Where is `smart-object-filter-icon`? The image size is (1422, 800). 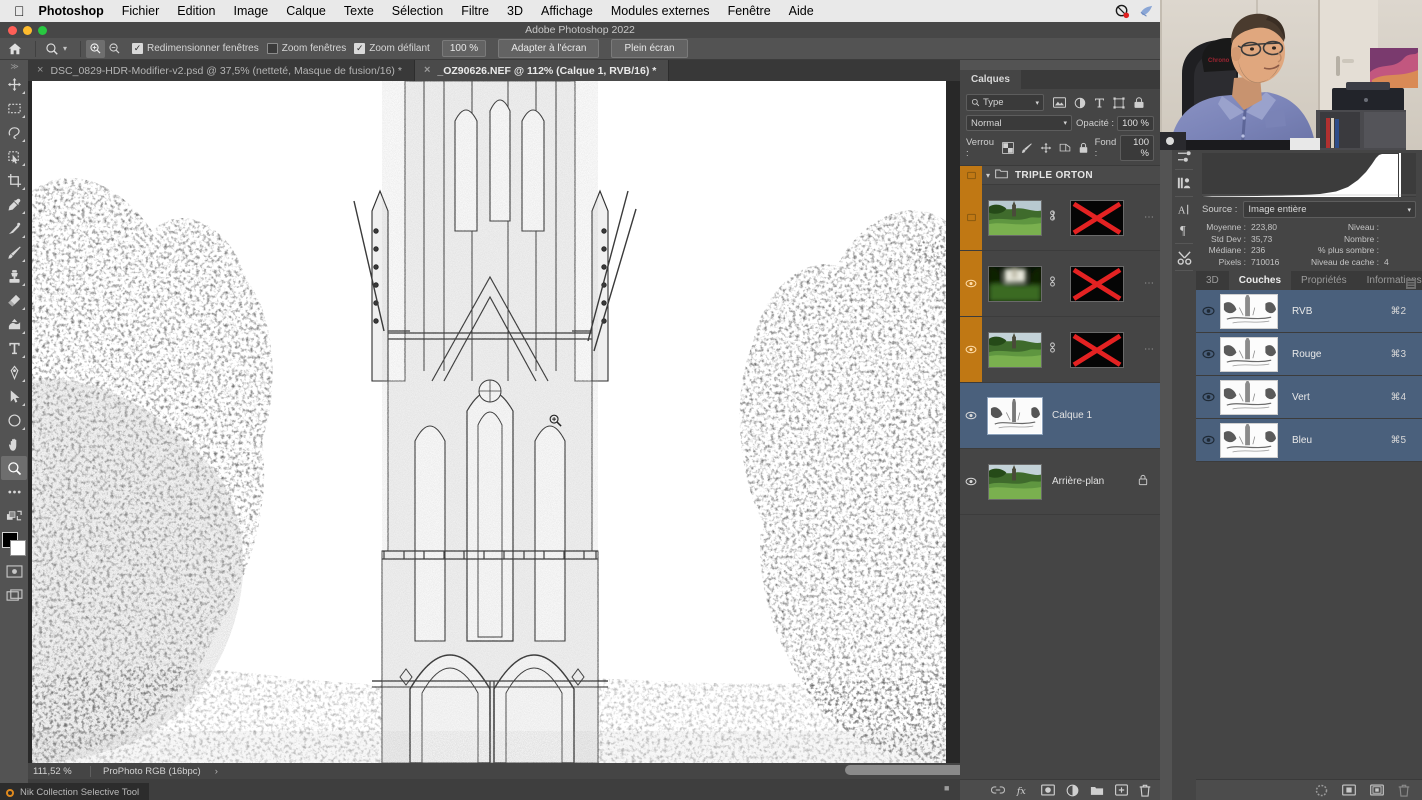 smart-object-filter-icon is located at coordinates (1139, 102).